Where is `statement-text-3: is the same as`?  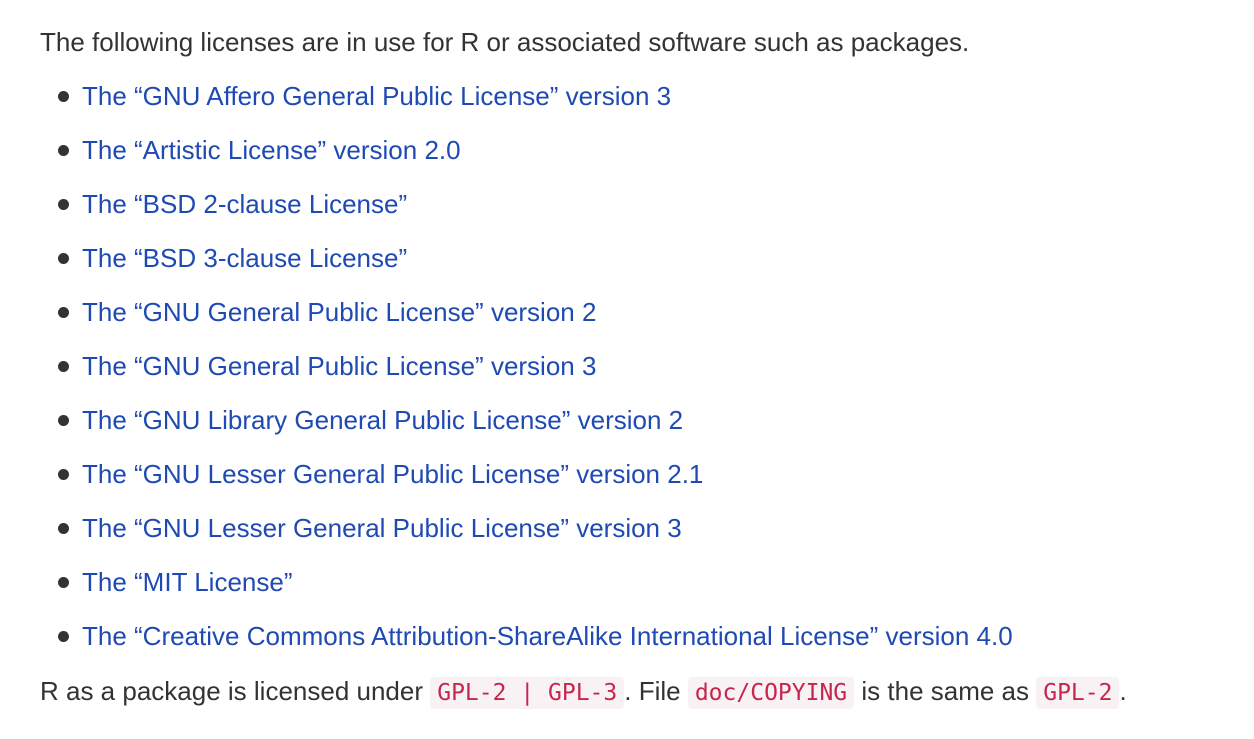 statement-text-3: is the same as is located at coordinates (945, 691).